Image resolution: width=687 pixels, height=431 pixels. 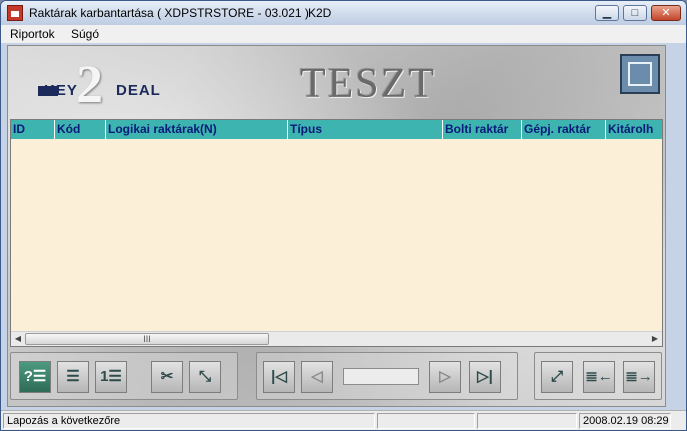 I want to click on last-record-button: ▷|, so click(x=485, y=377).